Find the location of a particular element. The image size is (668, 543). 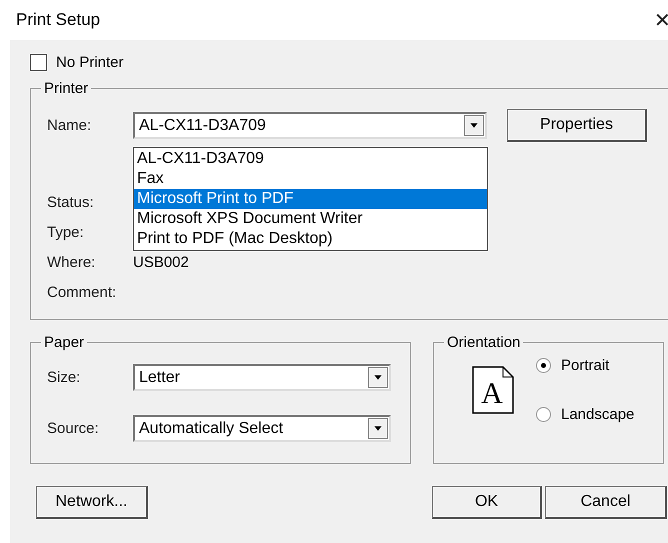

paper-size-dropdown: Letter is located at coordinates (262, 377).